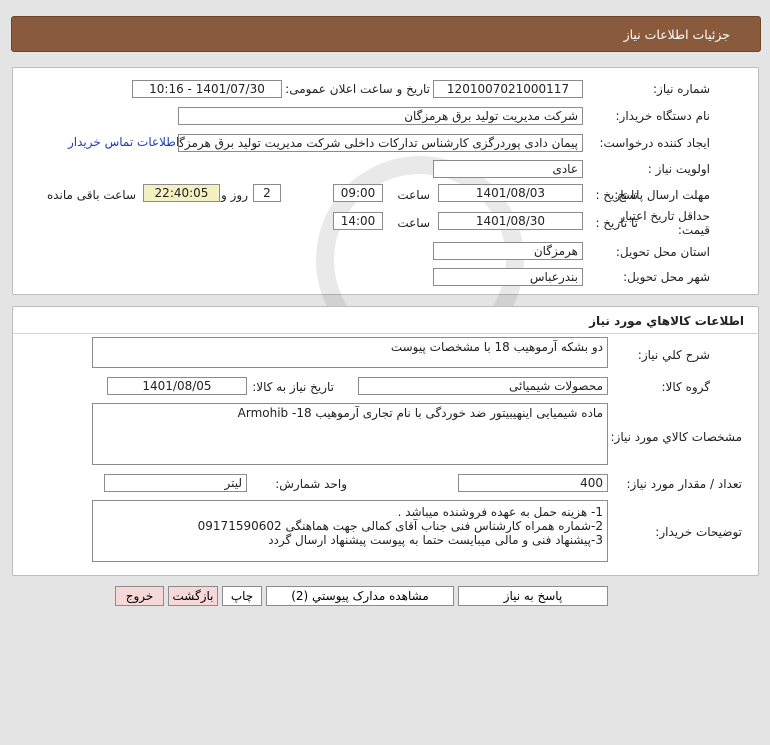  Describe the element at coordinates (686, 387) in the screenshot. I see `goods-group-label: گروه کالا:` at that location.